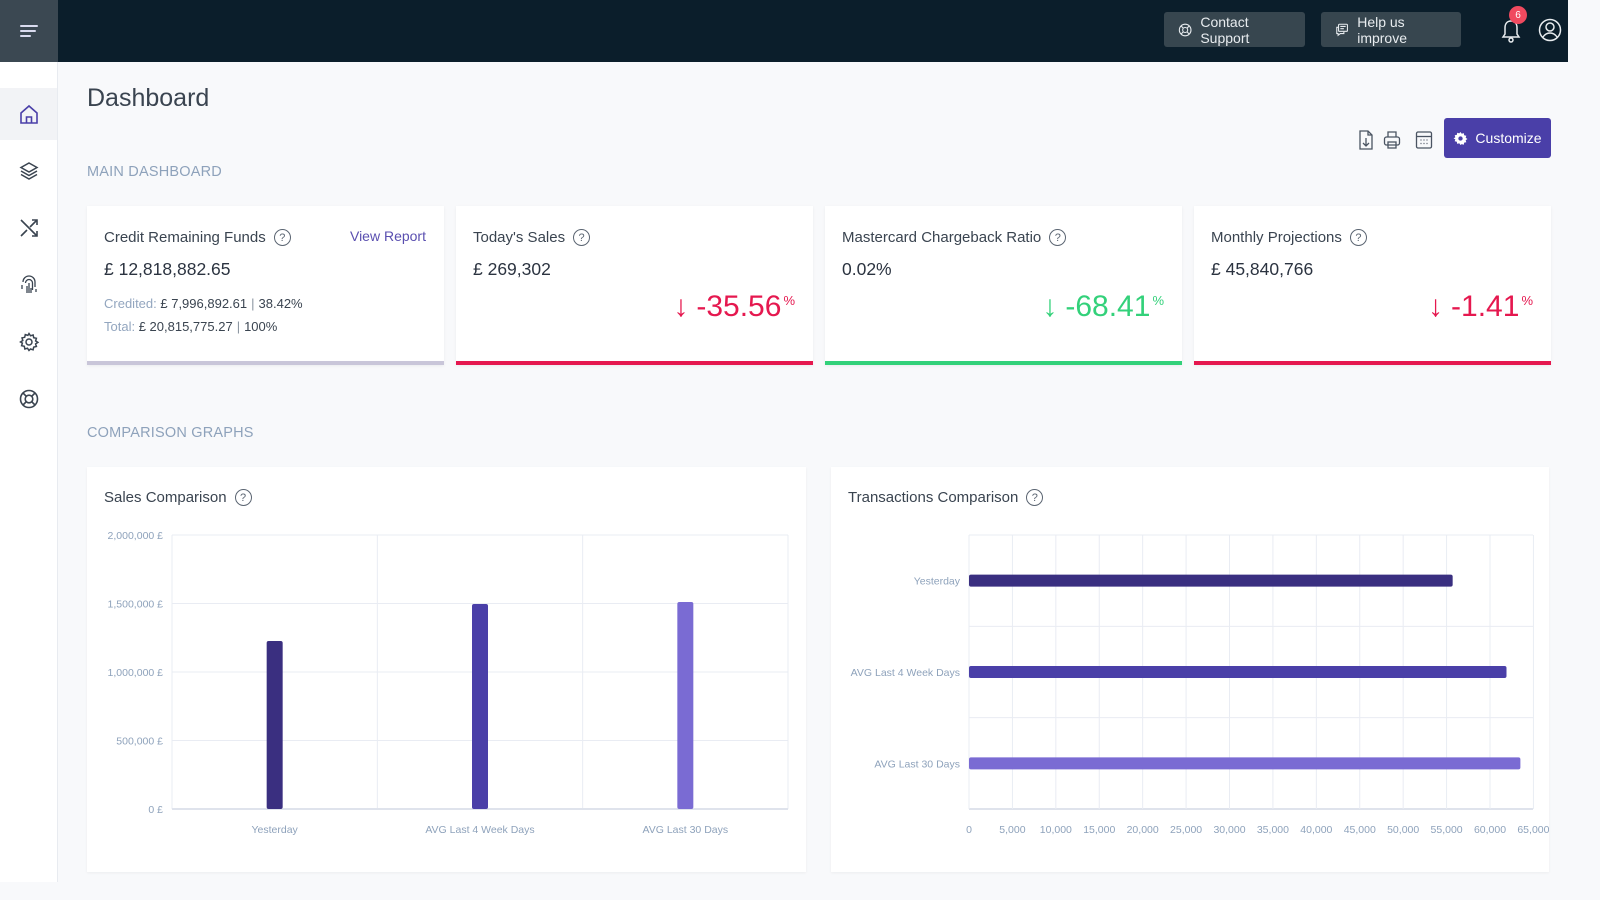 This screenshot has height=900, width=1600. Describe the element at coordinates (739, 306) in the screenshot. I see `delta-value: -35.56` at that location.